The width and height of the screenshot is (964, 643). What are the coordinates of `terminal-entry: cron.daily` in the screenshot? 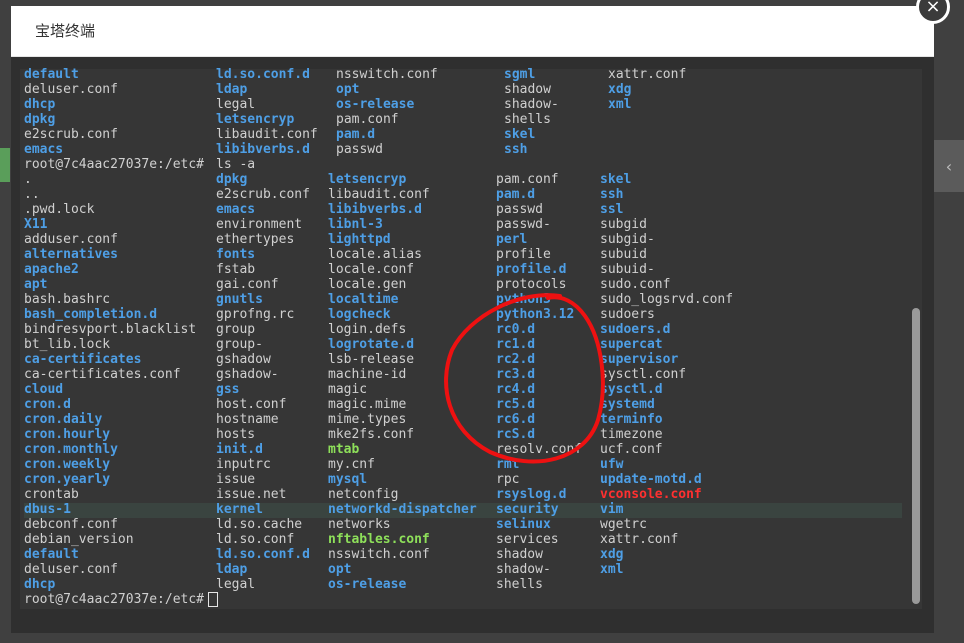 It's located at (63, 419).